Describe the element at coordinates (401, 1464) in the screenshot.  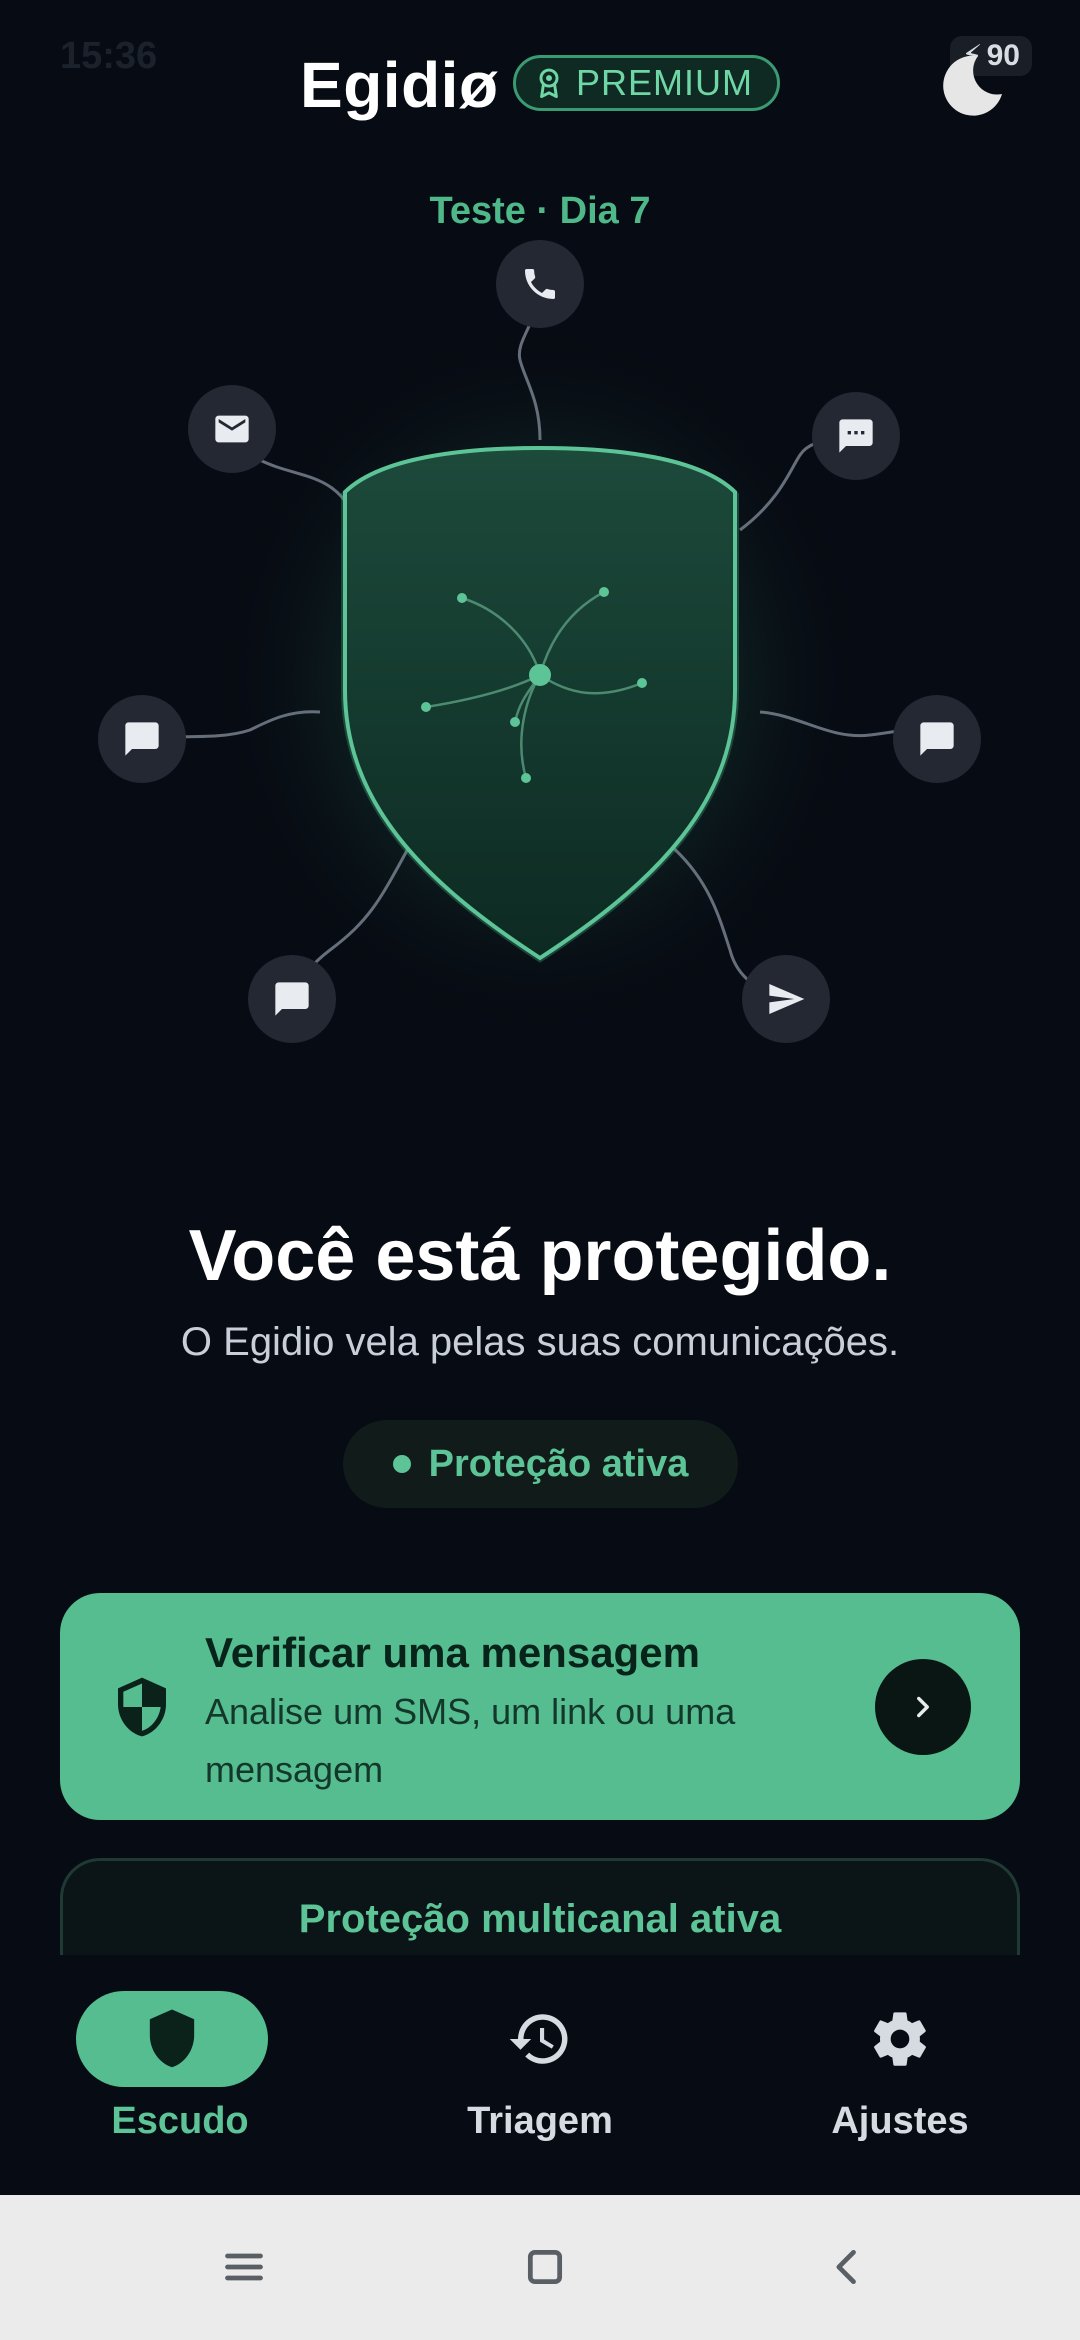
I see `status-dot` at that location.